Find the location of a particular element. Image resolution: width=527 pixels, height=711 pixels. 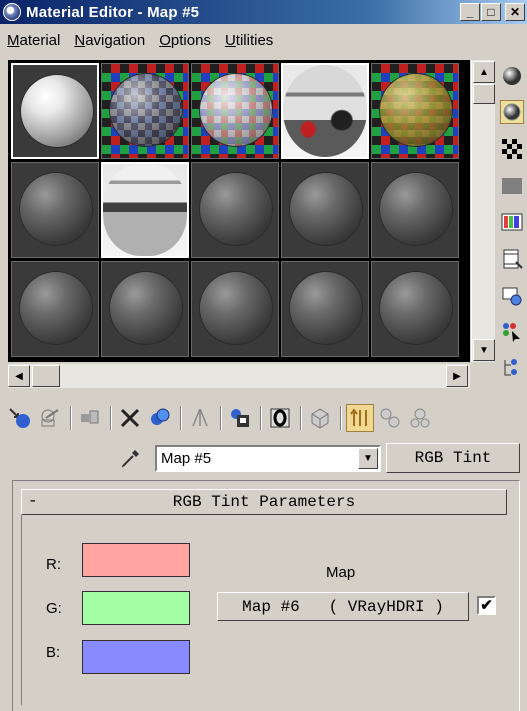

map-slot-label: Map #6 ( VRayHDRI ) is located at coordinates (343, 606).